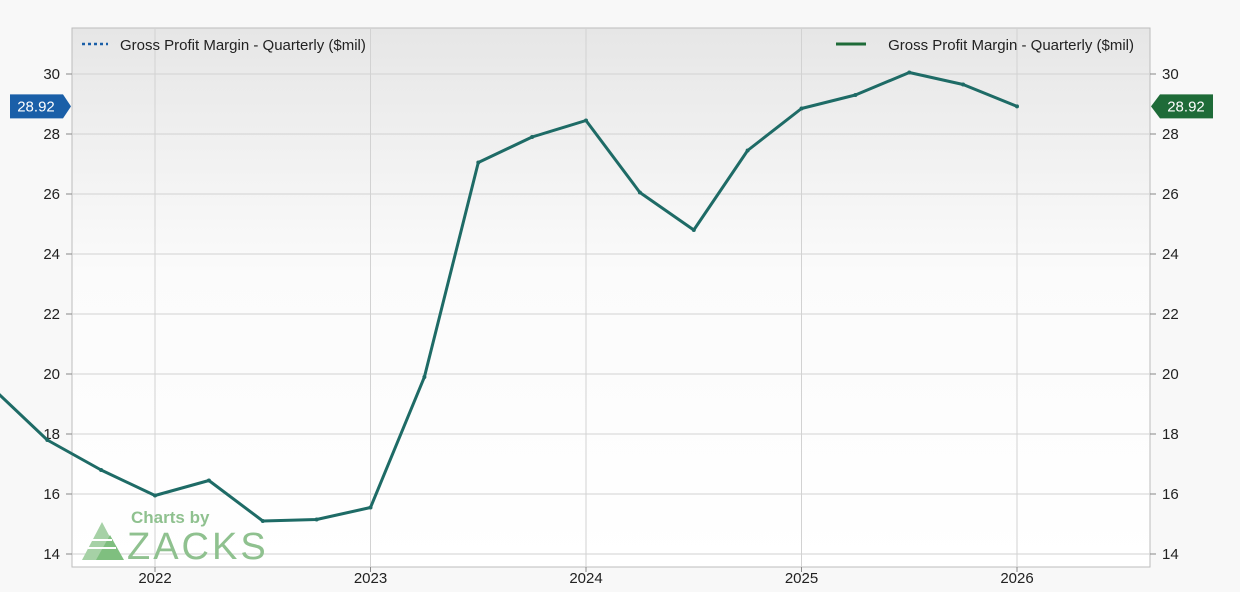  I want to click on y-tick-label-right: 28, so click(1170, 134).